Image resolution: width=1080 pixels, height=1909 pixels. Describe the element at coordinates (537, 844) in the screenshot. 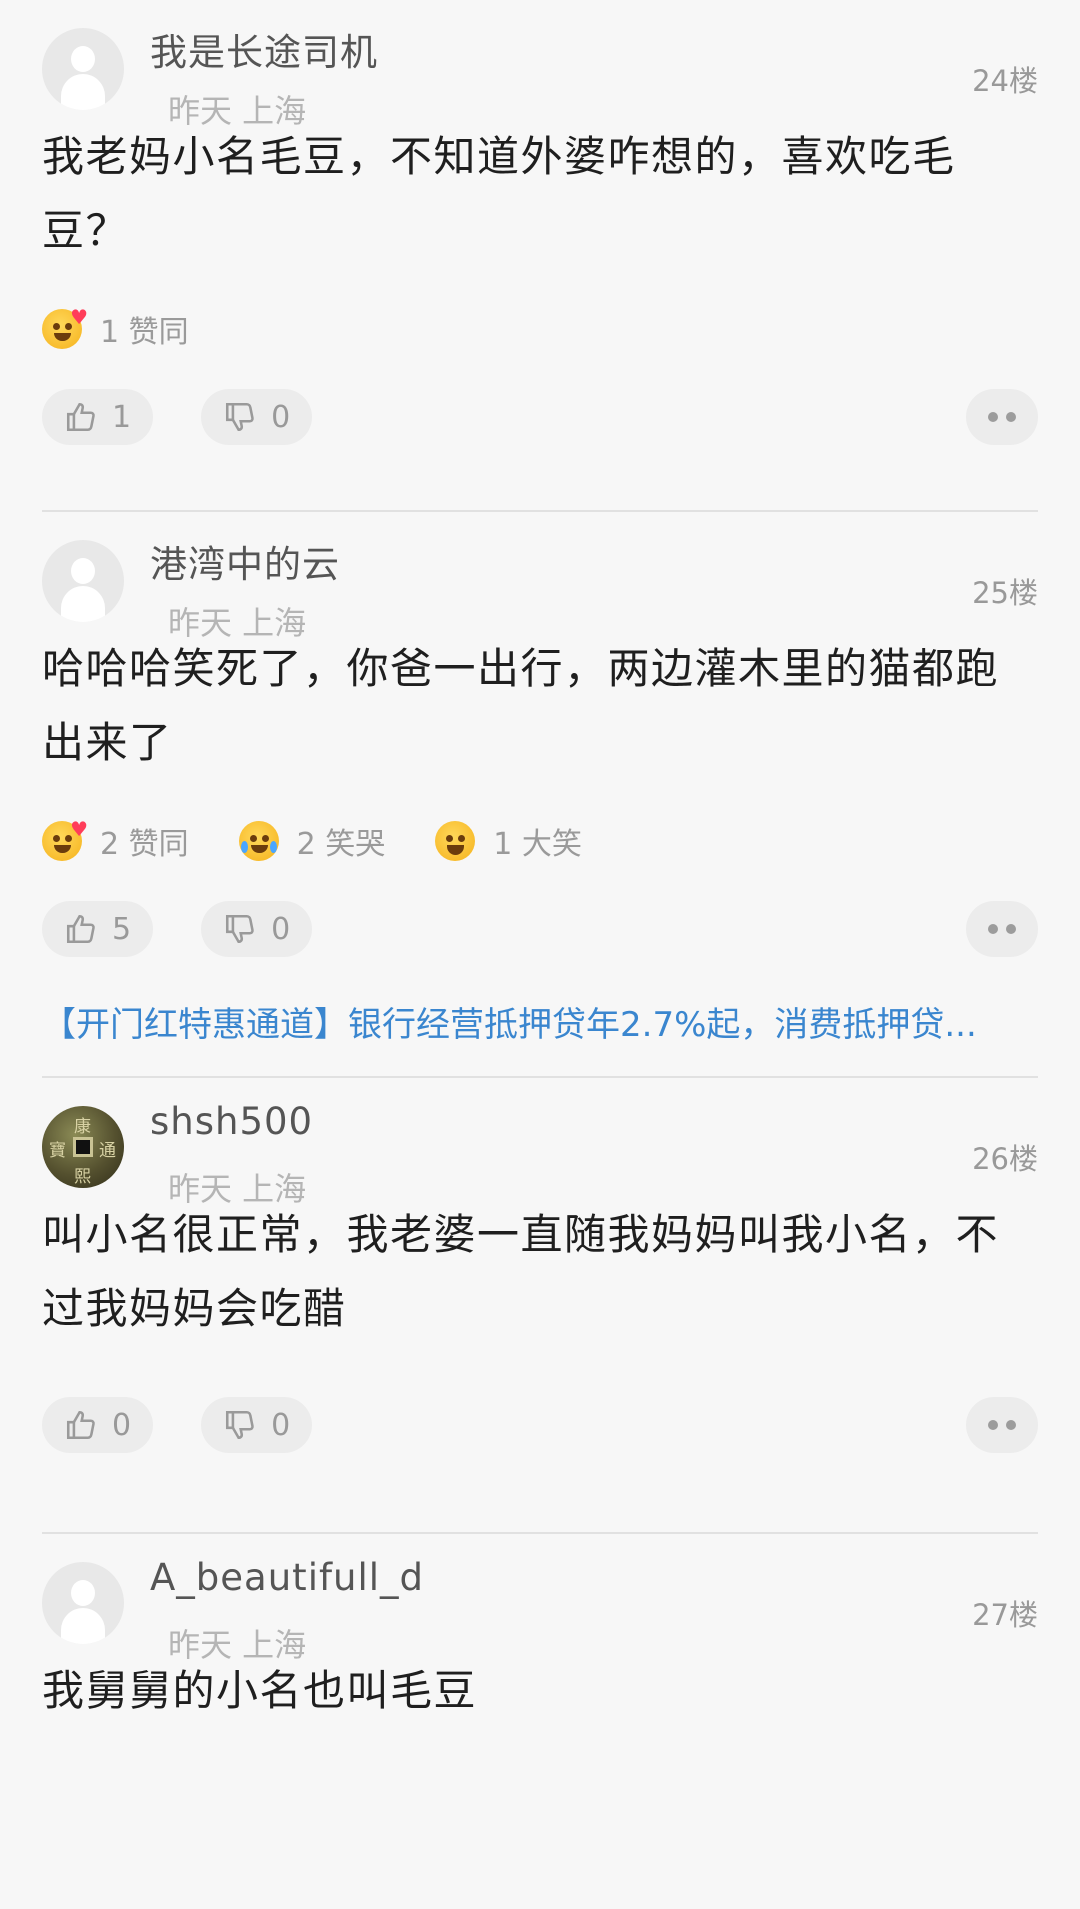

I see `reaction-label: 1 大笑` at that location.